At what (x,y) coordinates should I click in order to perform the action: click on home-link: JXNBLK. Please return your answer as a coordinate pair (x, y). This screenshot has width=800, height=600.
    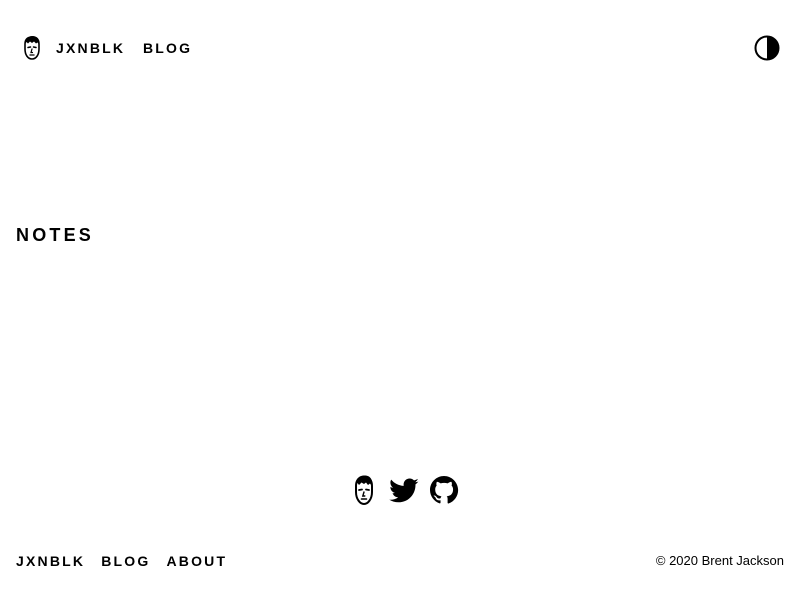
    Looking at the image, I should click on (72, 48).